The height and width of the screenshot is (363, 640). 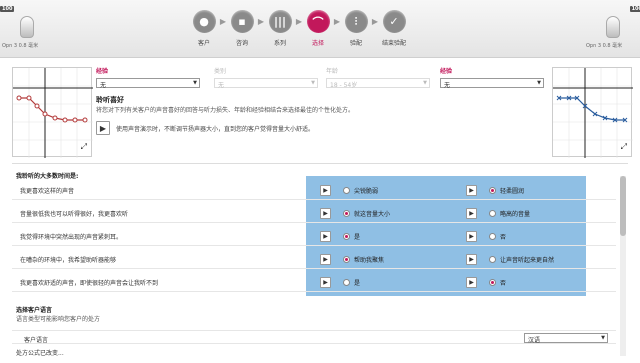 I want to click on question-row: 音量很低我也可以听得很好，我更喜欢听 ▶ 就这音量大小 ▶ 略高的音量, so click(x=314, y=213).